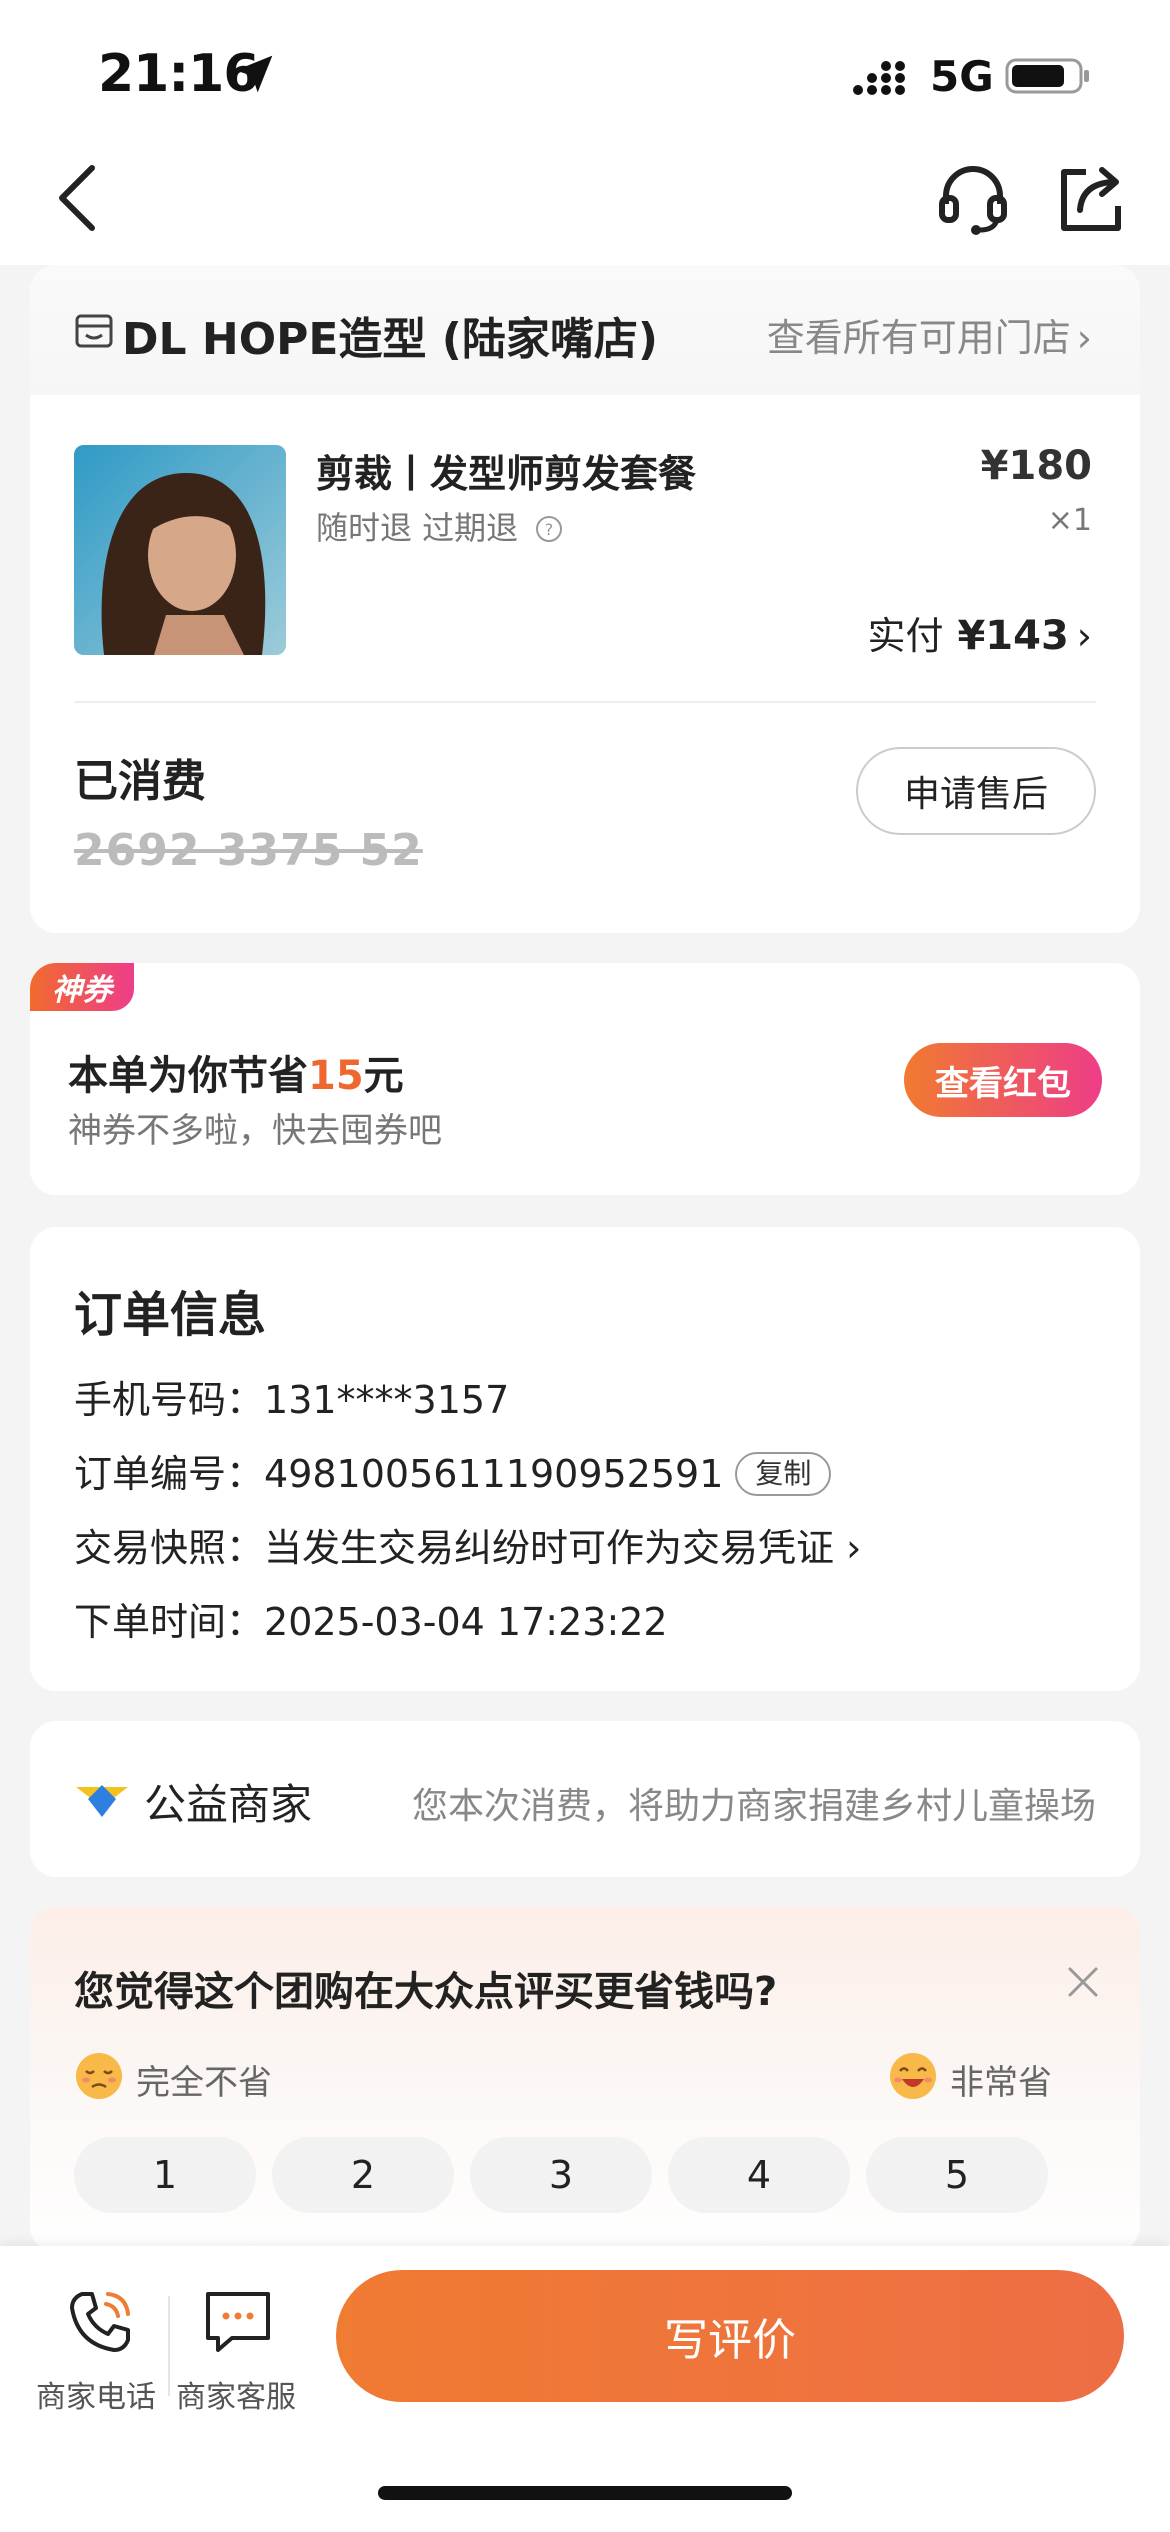 The height and width of the screenshot is (2532, 1170). Describe the element at coordinates (102, 1801) in the screenshot. I see `charity-heart-icon` at that location.